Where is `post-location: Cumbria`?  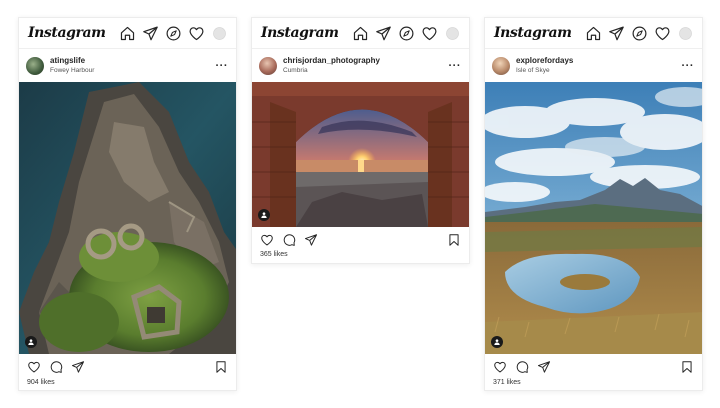
post-location: Cumbria is located at coordinates (366, 71).